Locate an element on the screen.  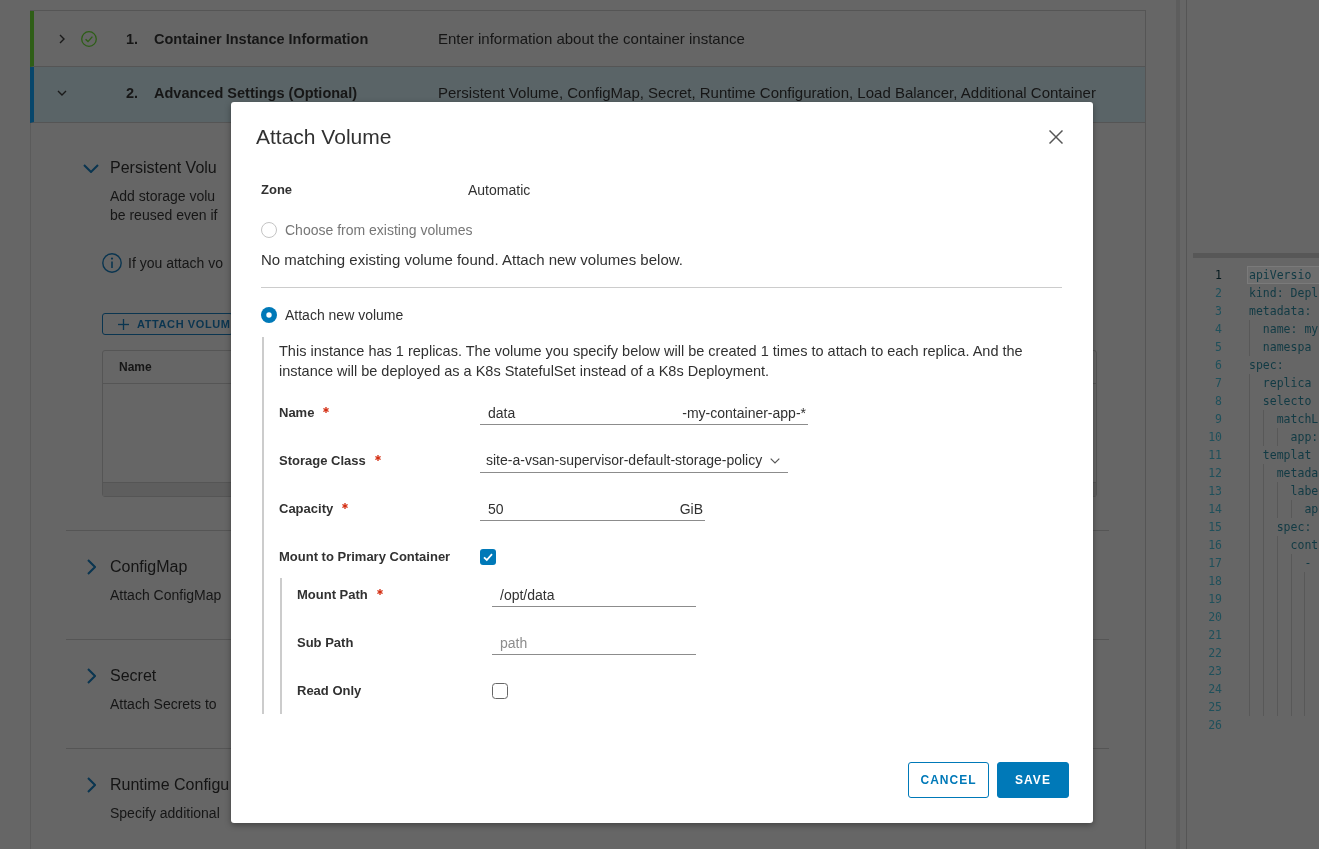
code-line: app: is located at coordinates (1304, 437).